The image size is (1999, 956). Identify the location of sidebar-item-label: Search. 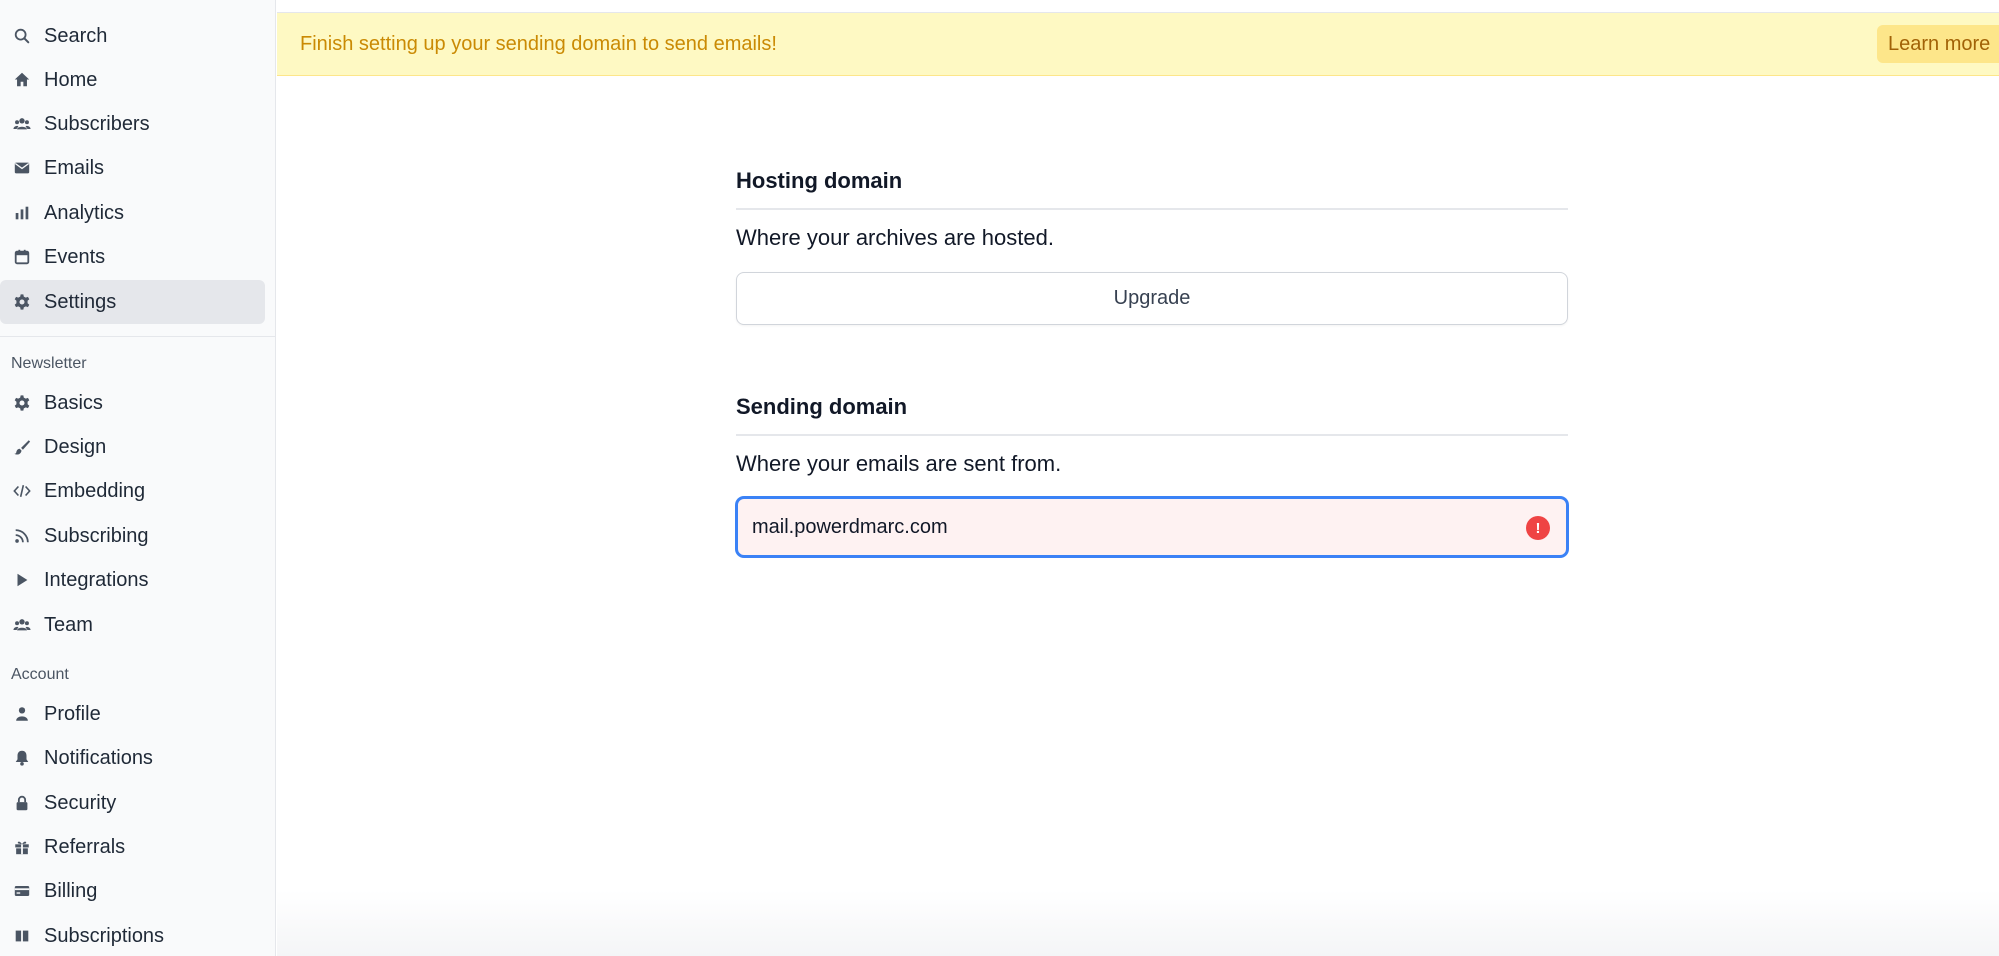
(76, 35).